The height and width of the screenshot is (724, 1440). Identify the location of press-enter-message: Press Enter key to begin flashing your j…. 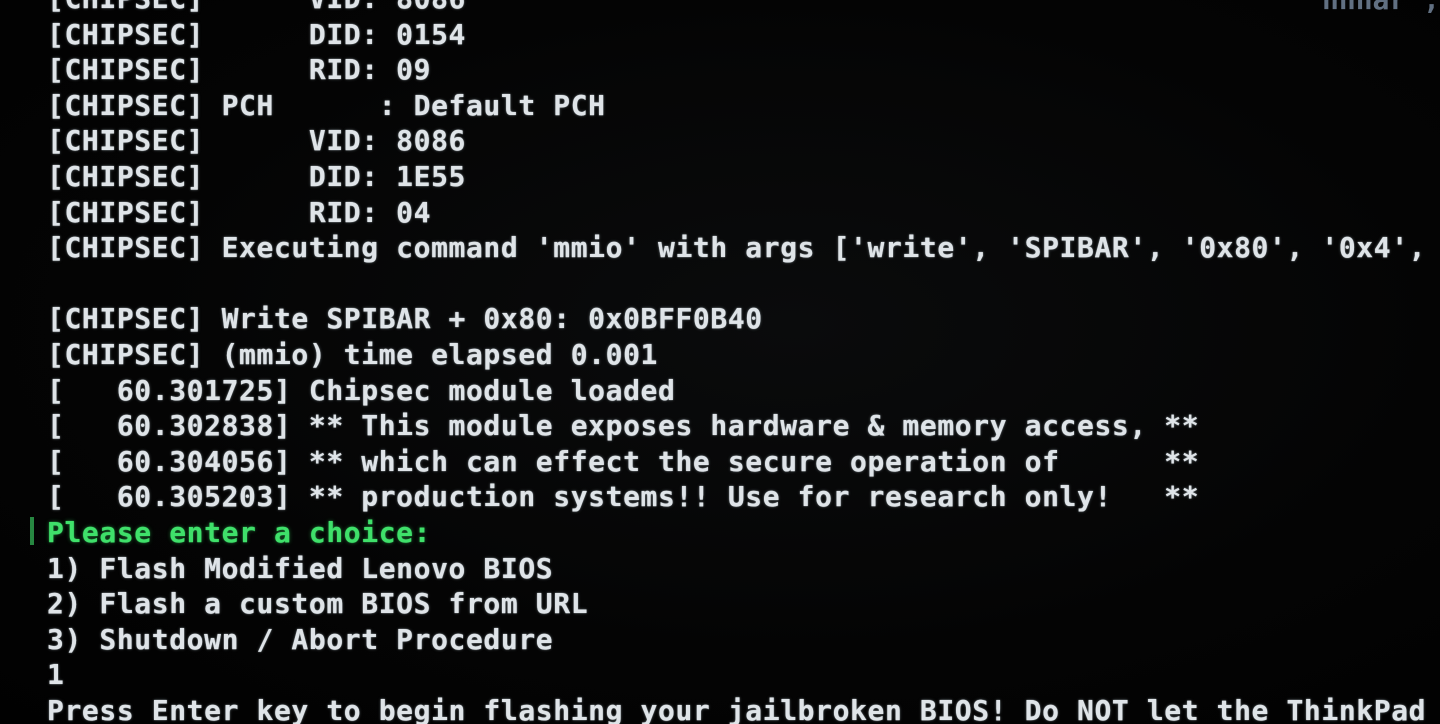
(743, 708).